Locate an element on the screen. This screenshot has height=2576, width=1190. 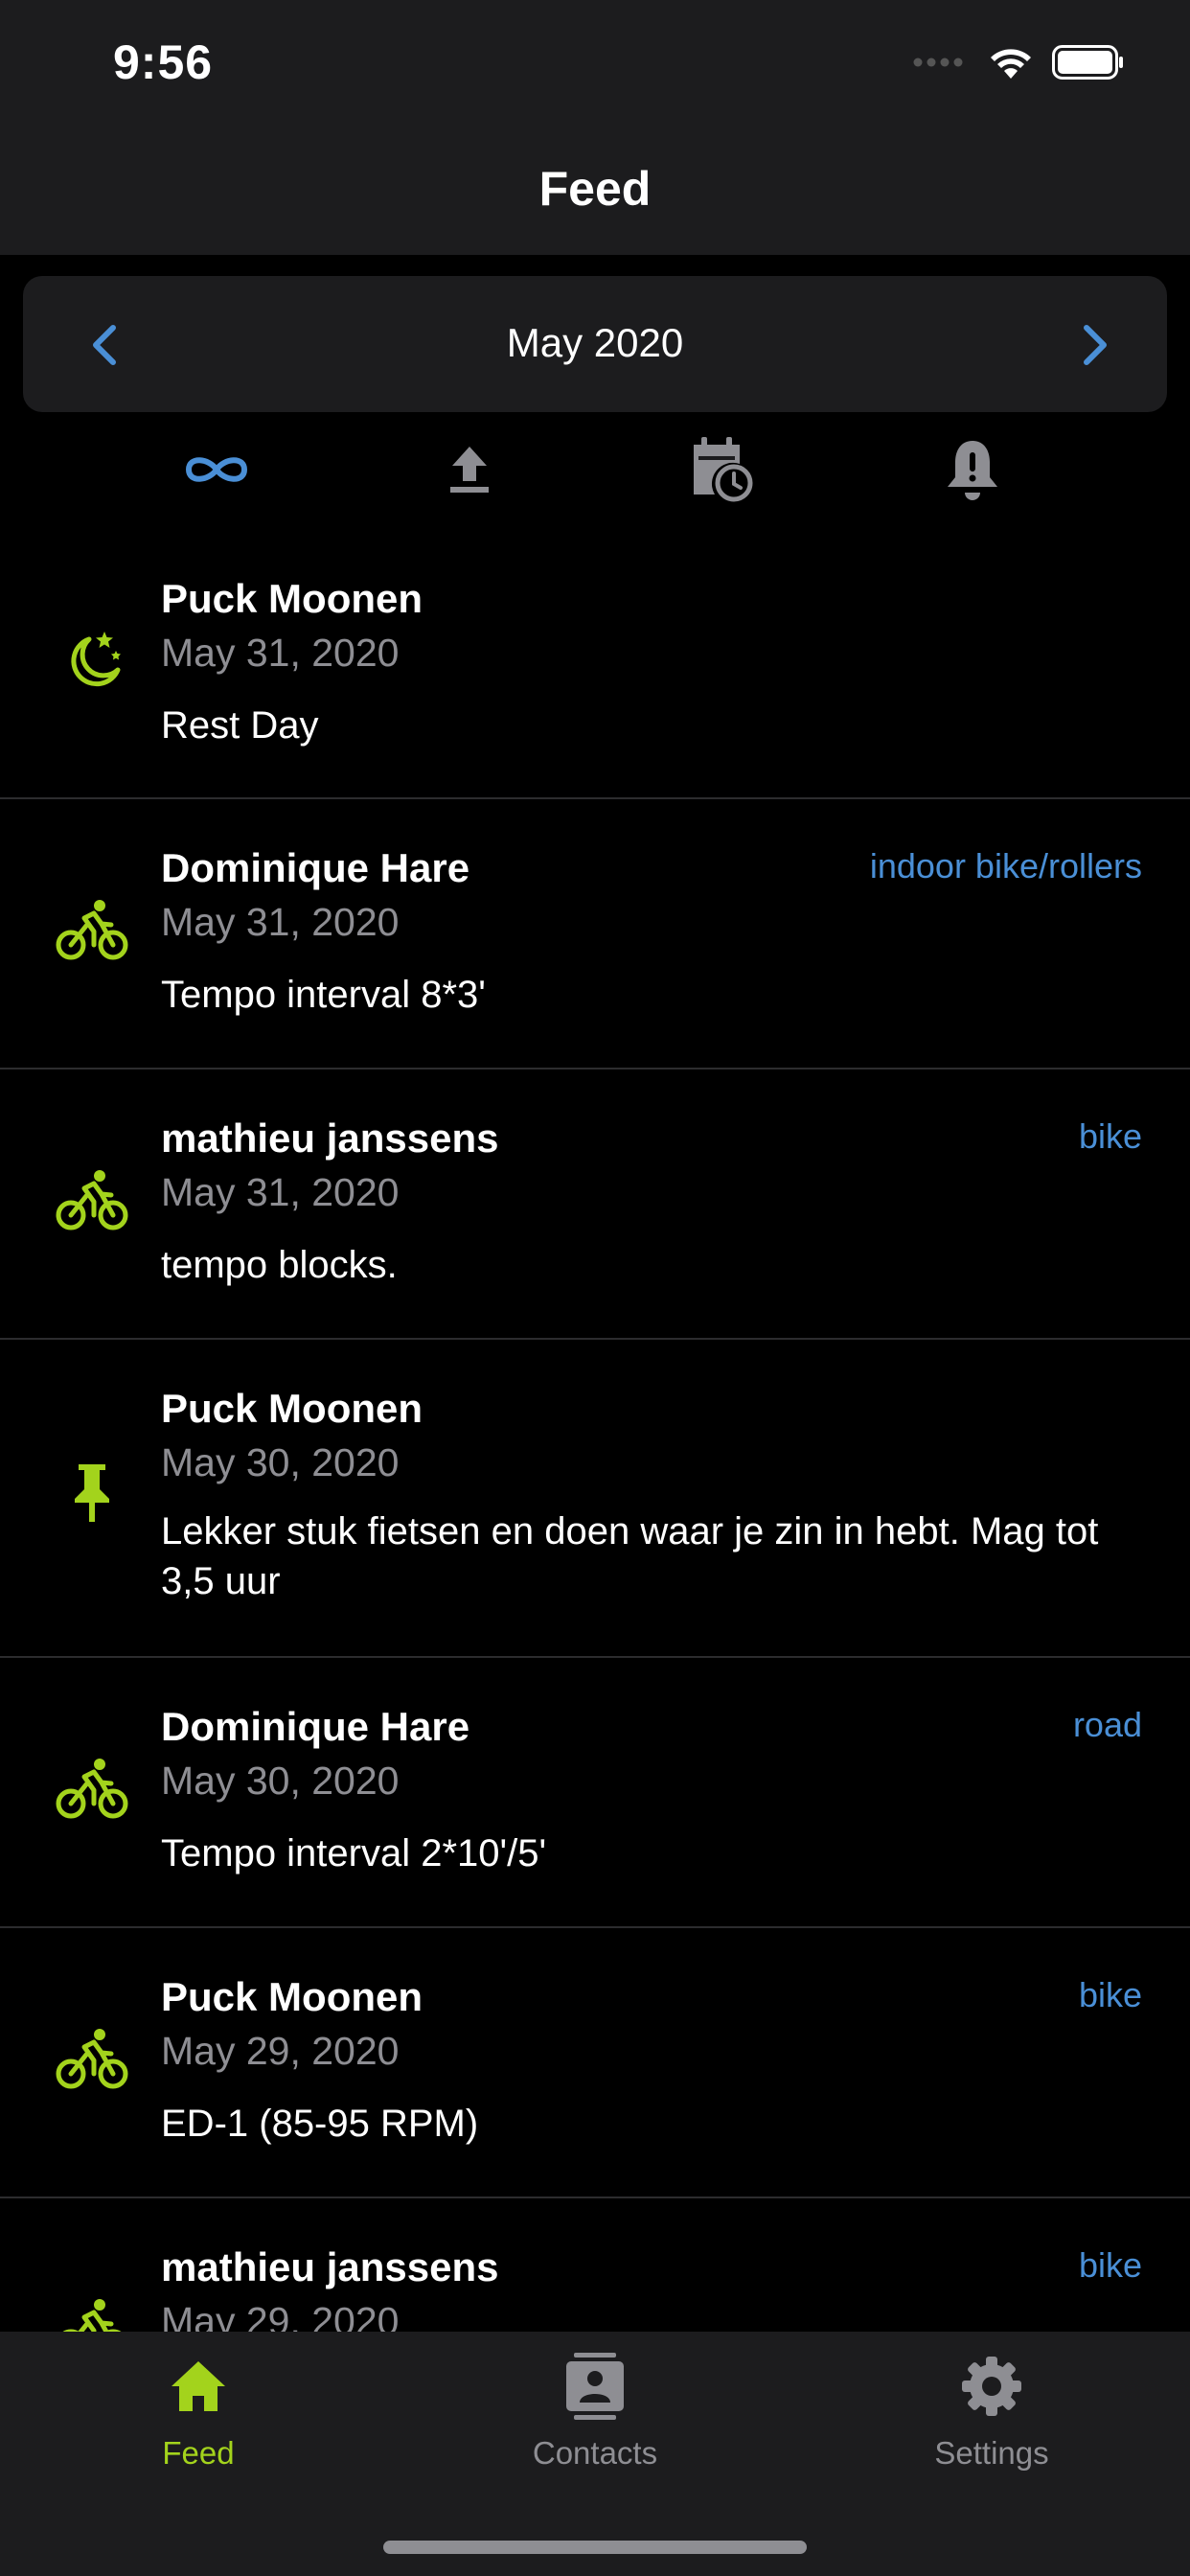
filter-upload-button is located at coordinates (470, 469).